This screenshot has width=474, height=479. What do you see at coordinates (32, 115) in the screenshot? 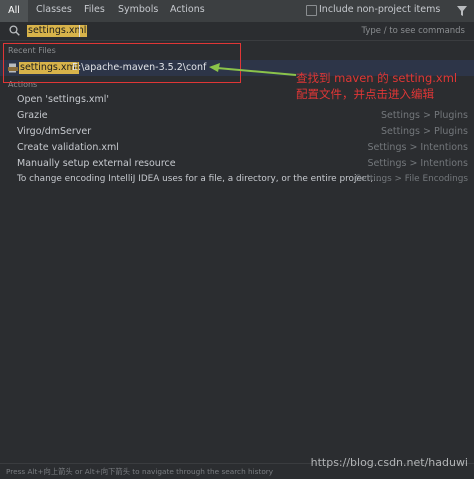
I see `action-item-label: Grazie` at bounding box center [32, 115].